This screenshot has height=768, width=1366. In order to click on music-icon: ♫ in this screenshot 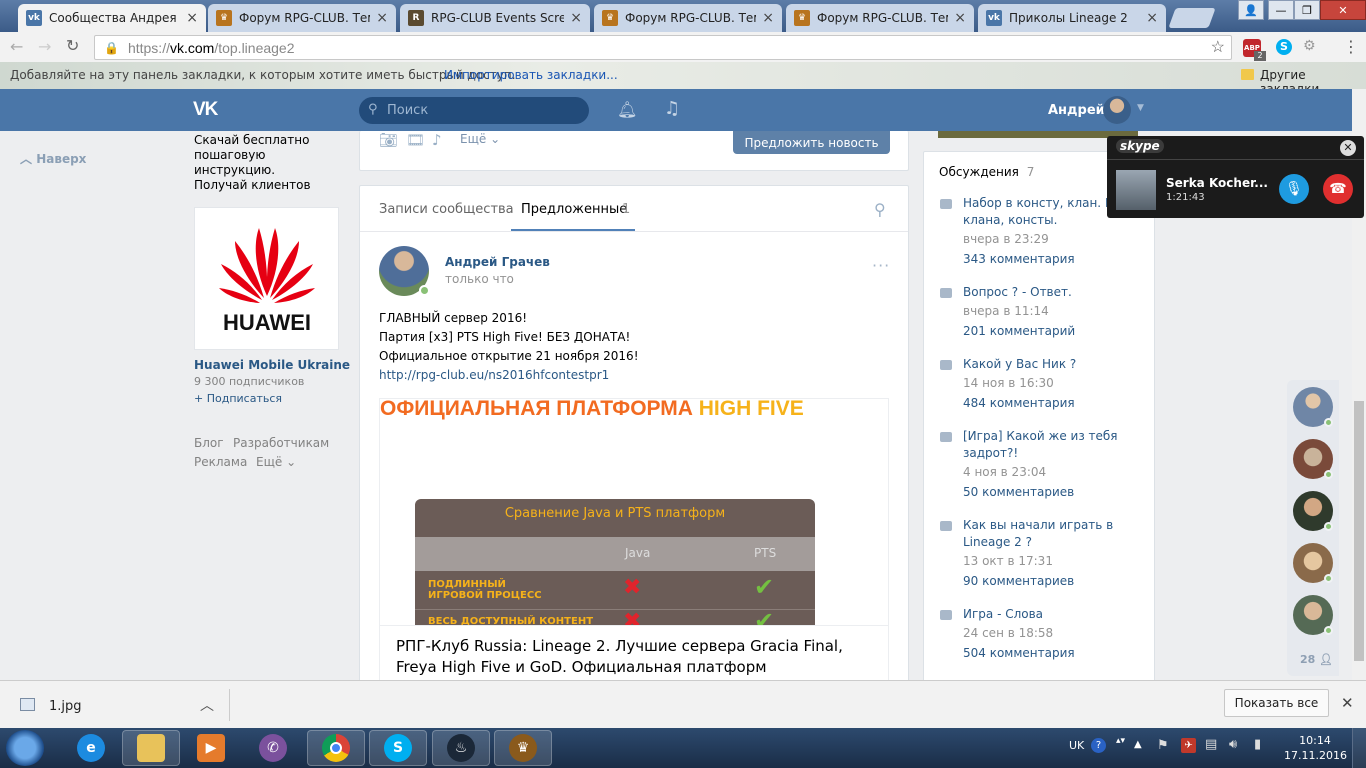, I will do `click(672, 108)`.